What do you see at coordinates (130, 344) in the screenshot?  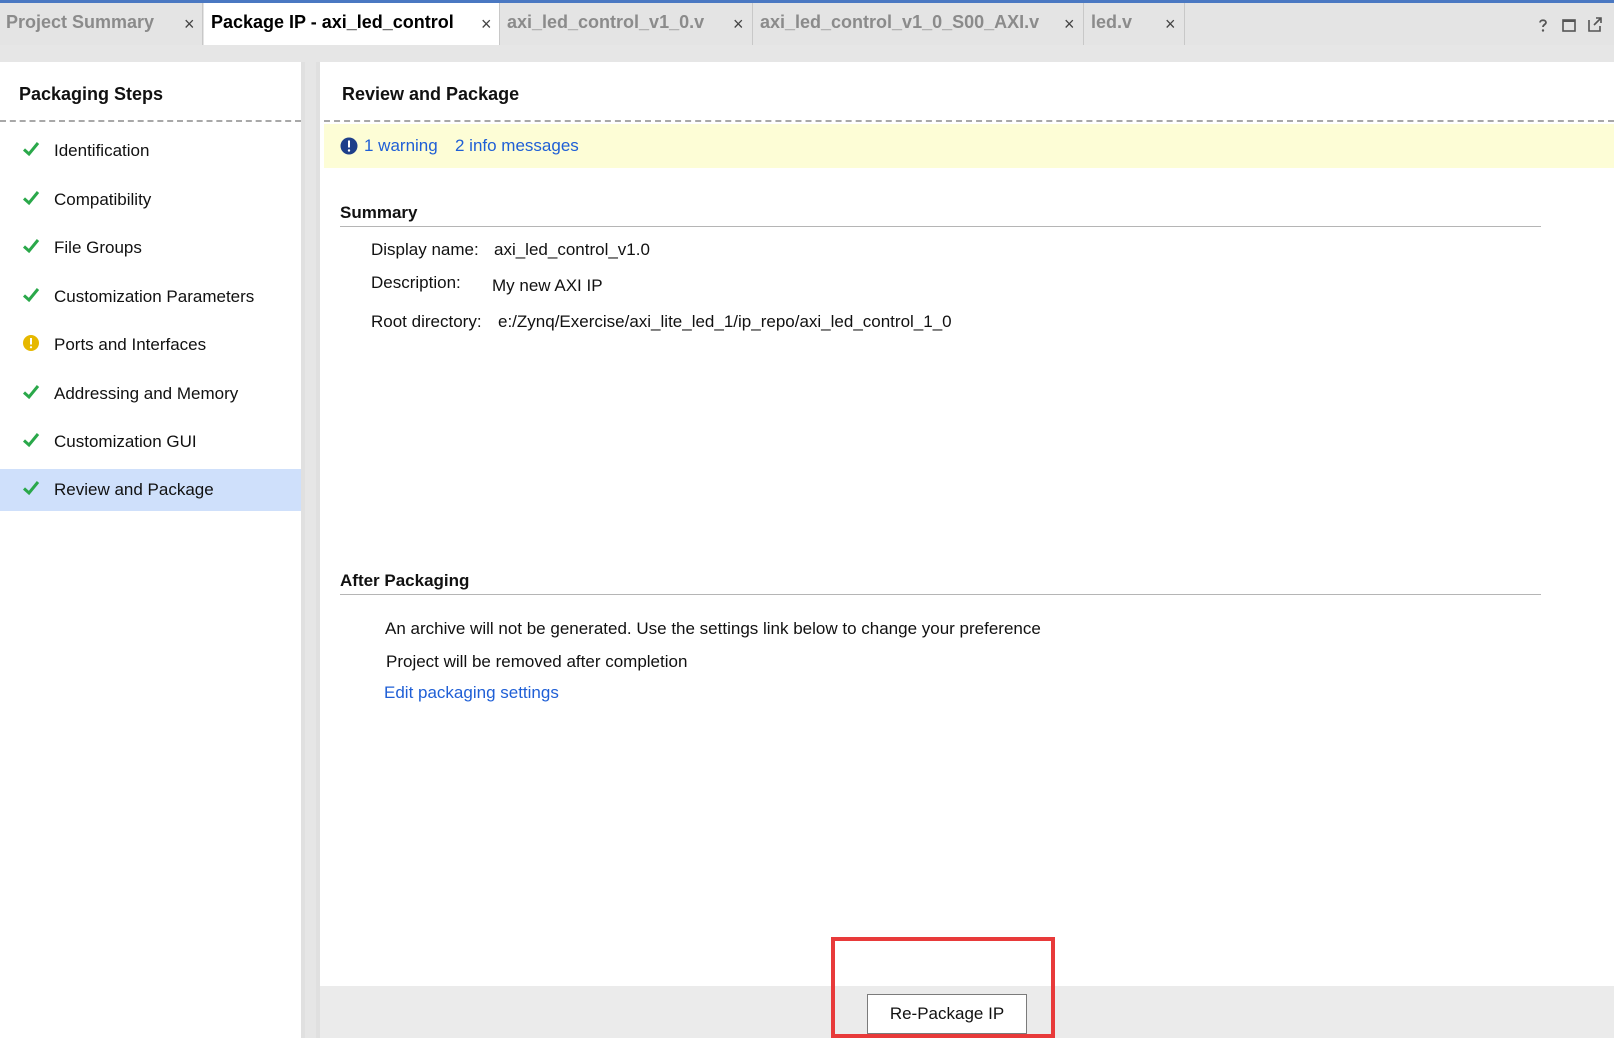 I see `step-label: Ports and Interfaces` at bounding box center [130, 344].